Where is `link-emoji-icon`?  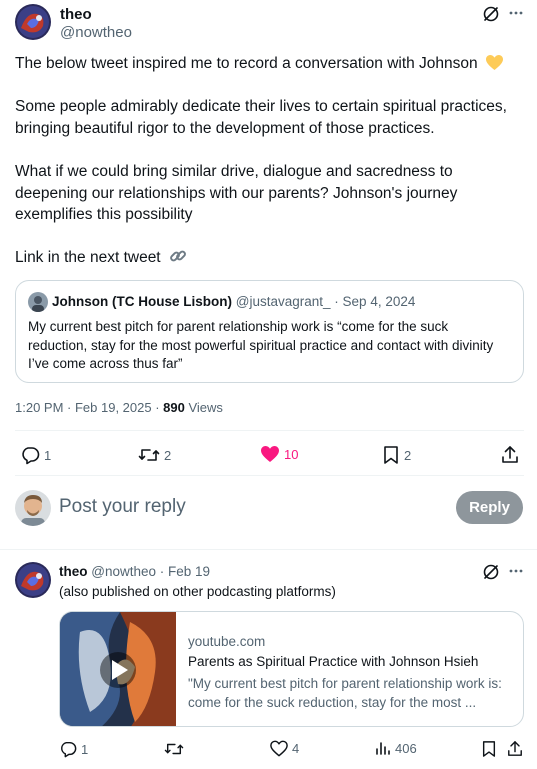
link-emoji-icon is located at coordinates (178, 256).